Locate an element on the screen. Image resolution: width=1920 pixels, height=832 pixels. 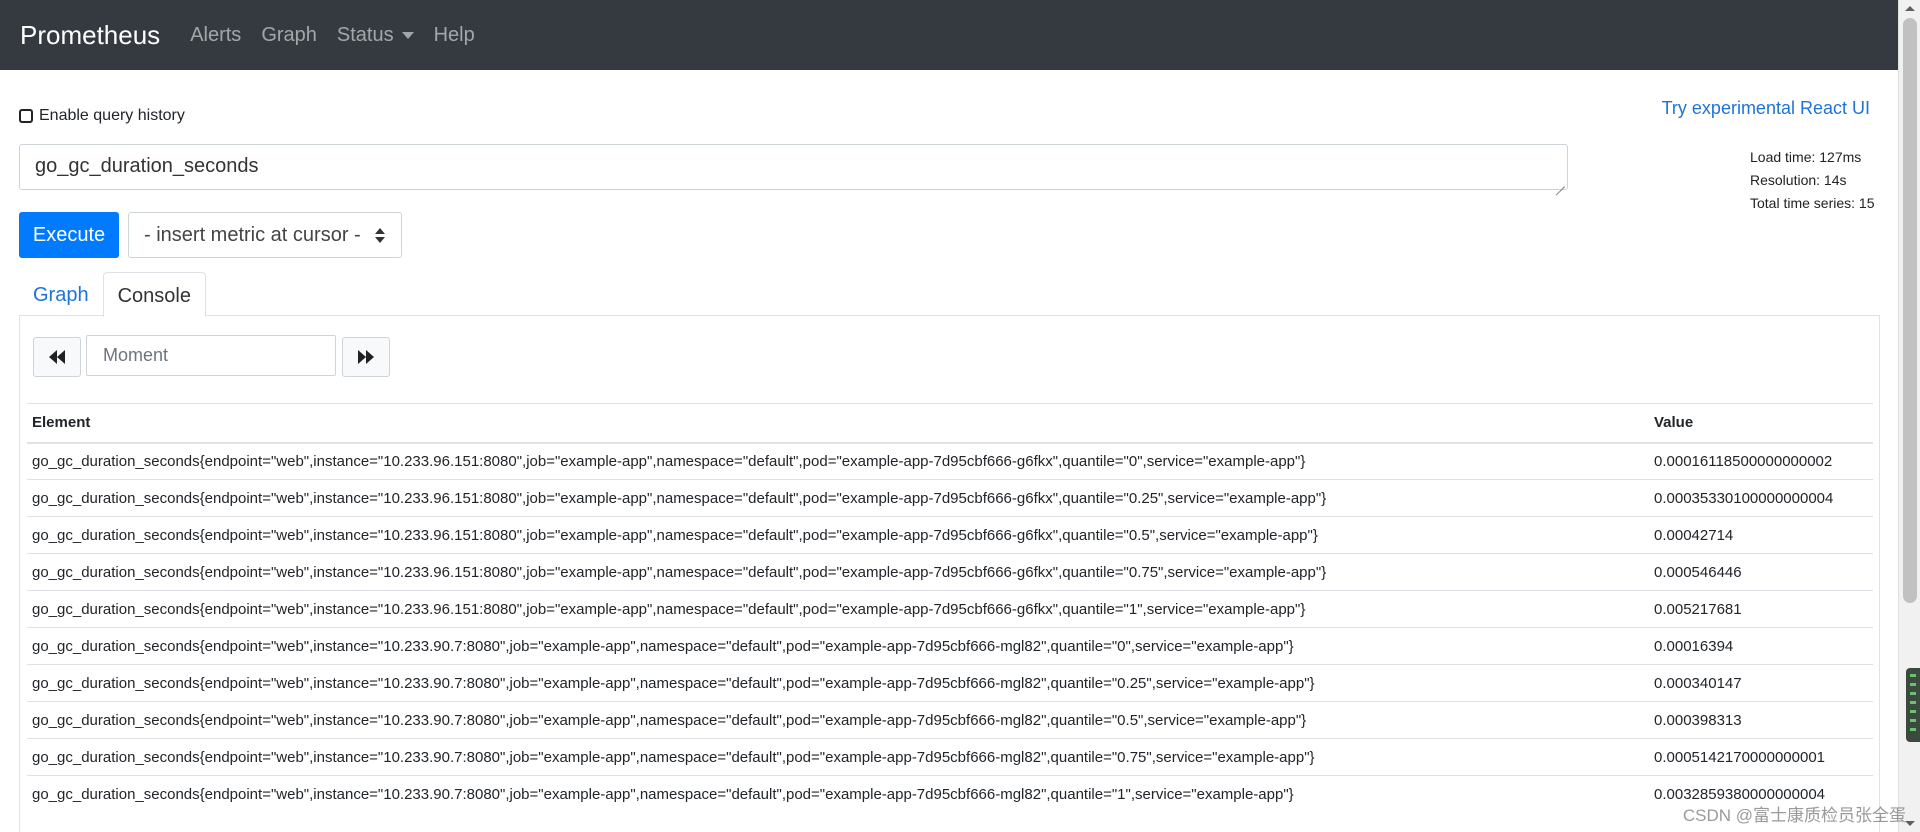
caret-down-icon is located at coordinates (407, 35).